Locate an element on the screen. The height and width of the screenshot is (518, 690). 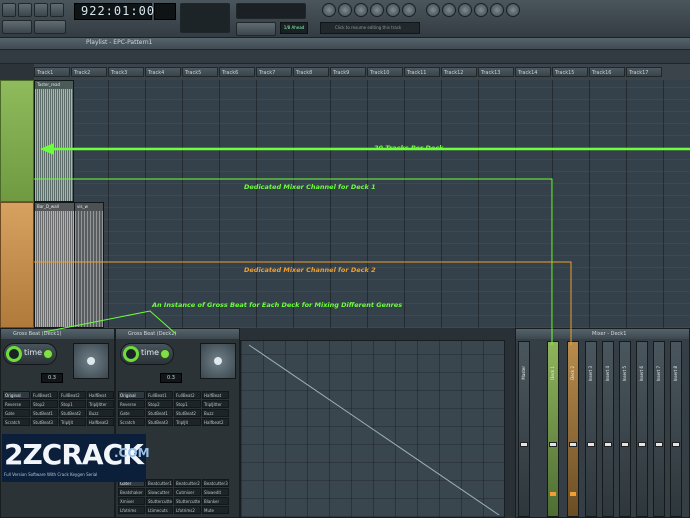
preset-slot: Slowcutter is located at coordinates (159, 492).